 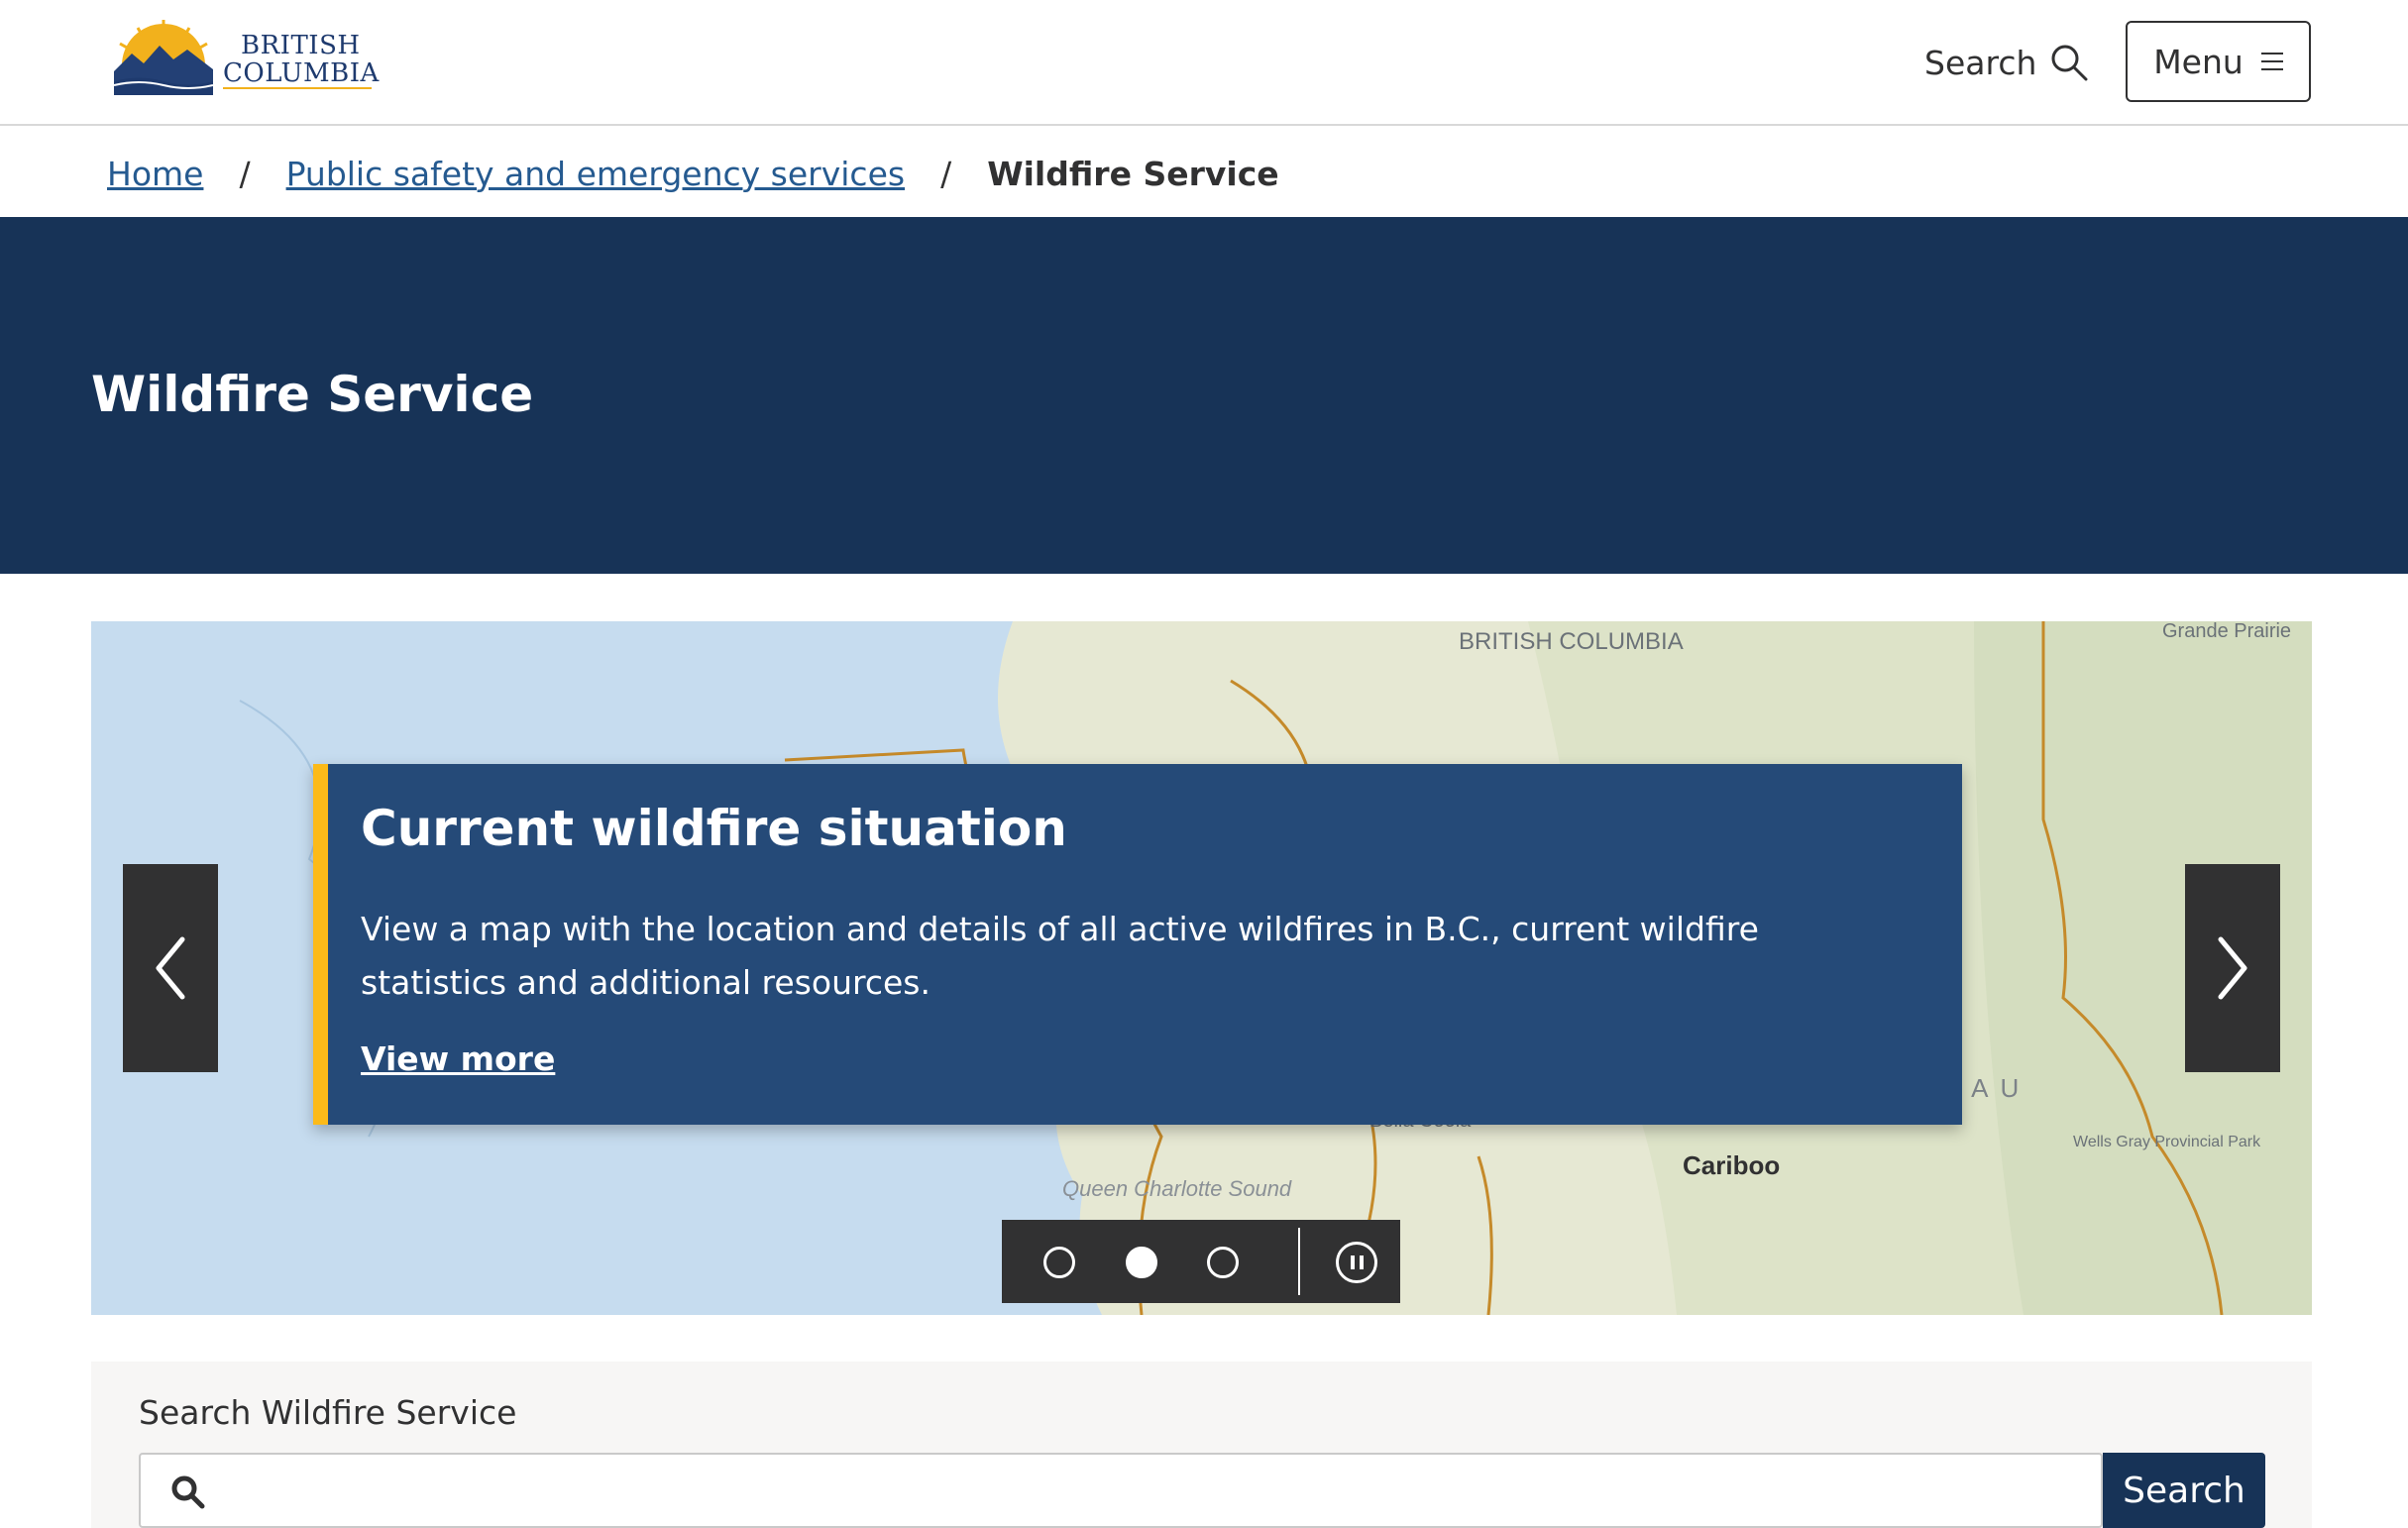 What do you see at coordinates (1133, 174) in the screenshot?
I see `breadcrumb-current: Wildfire Service` at bounding box center [1133, 174].